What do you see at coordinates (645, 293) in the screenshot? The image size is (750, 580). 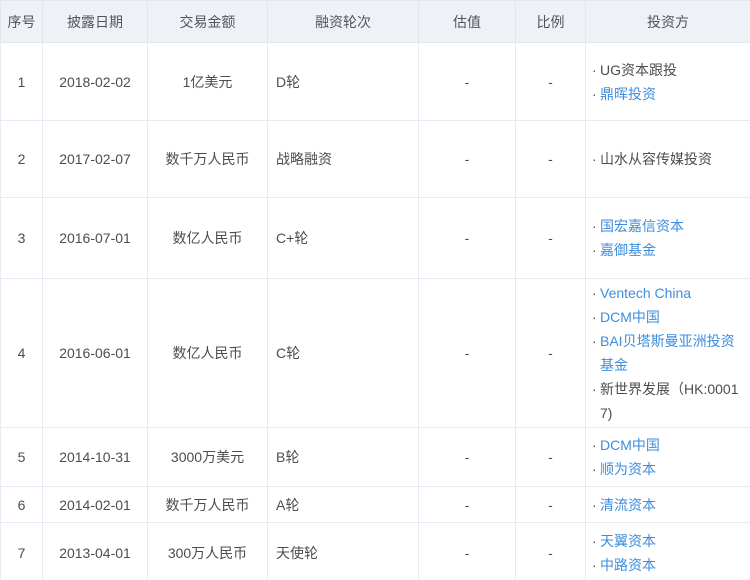 I see `investor-link: Ventech China` at bounding box center [645, 293].